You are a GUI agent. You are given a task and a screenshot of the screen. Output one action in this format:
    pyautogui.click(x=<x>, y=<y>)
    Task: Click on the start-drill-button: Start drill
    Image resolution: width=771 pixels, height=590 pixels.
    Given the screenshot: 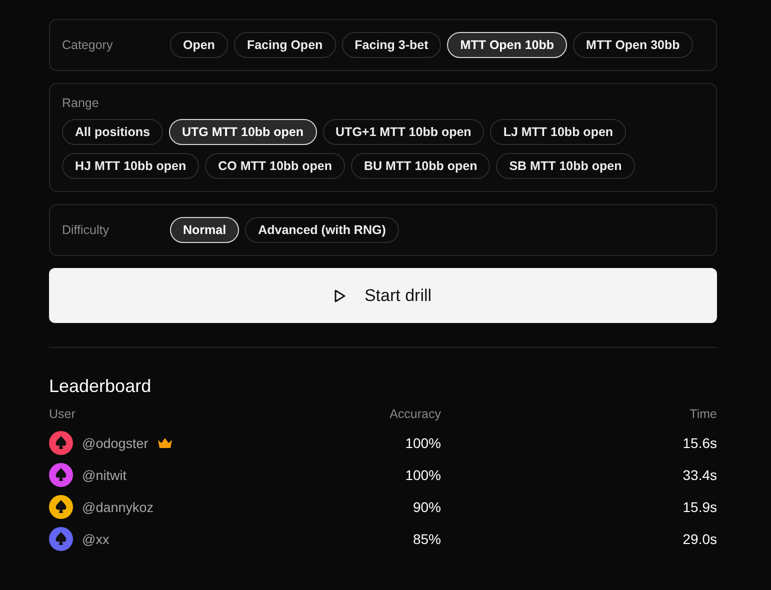 What is the action you would take?
    pyautogui.click(x=383, y=295)
    